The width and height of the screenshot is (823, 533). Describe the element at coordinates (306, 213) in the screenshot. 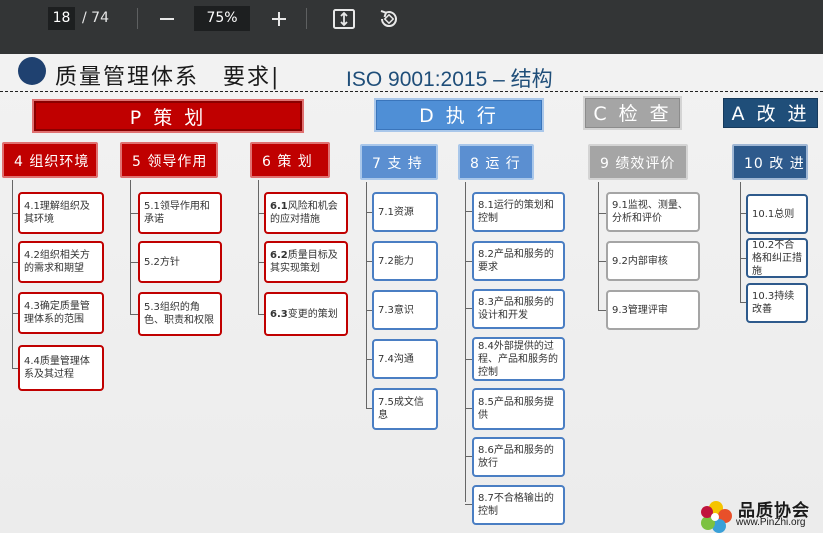

I see `clause-6-1: 6.1风险和机会的应对措施` at that location.